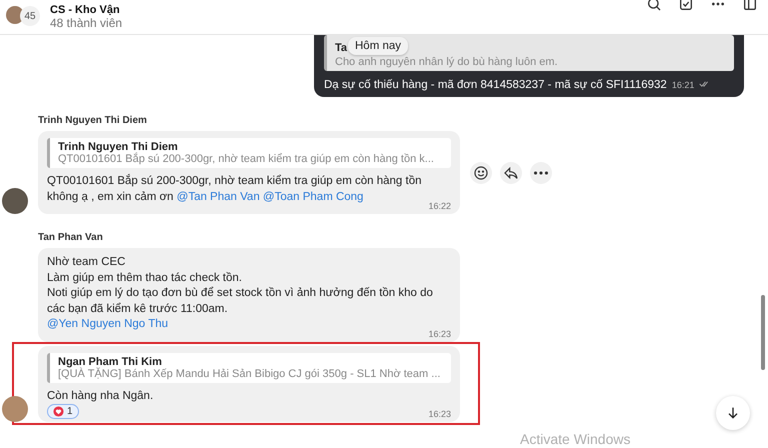 The image size is (768, 448). I want to click on checkbox-icon, so click(686, 6).